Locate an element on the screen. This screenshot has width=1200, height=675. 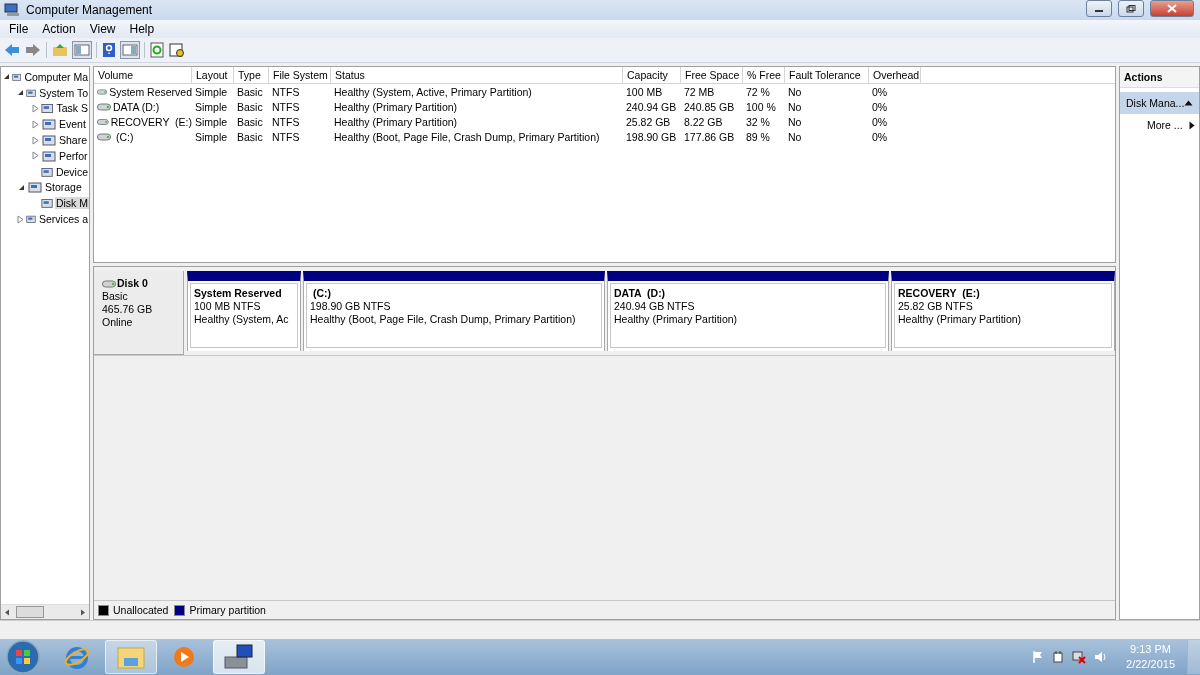
speaker-icon is located at coordinates (1101, 657).